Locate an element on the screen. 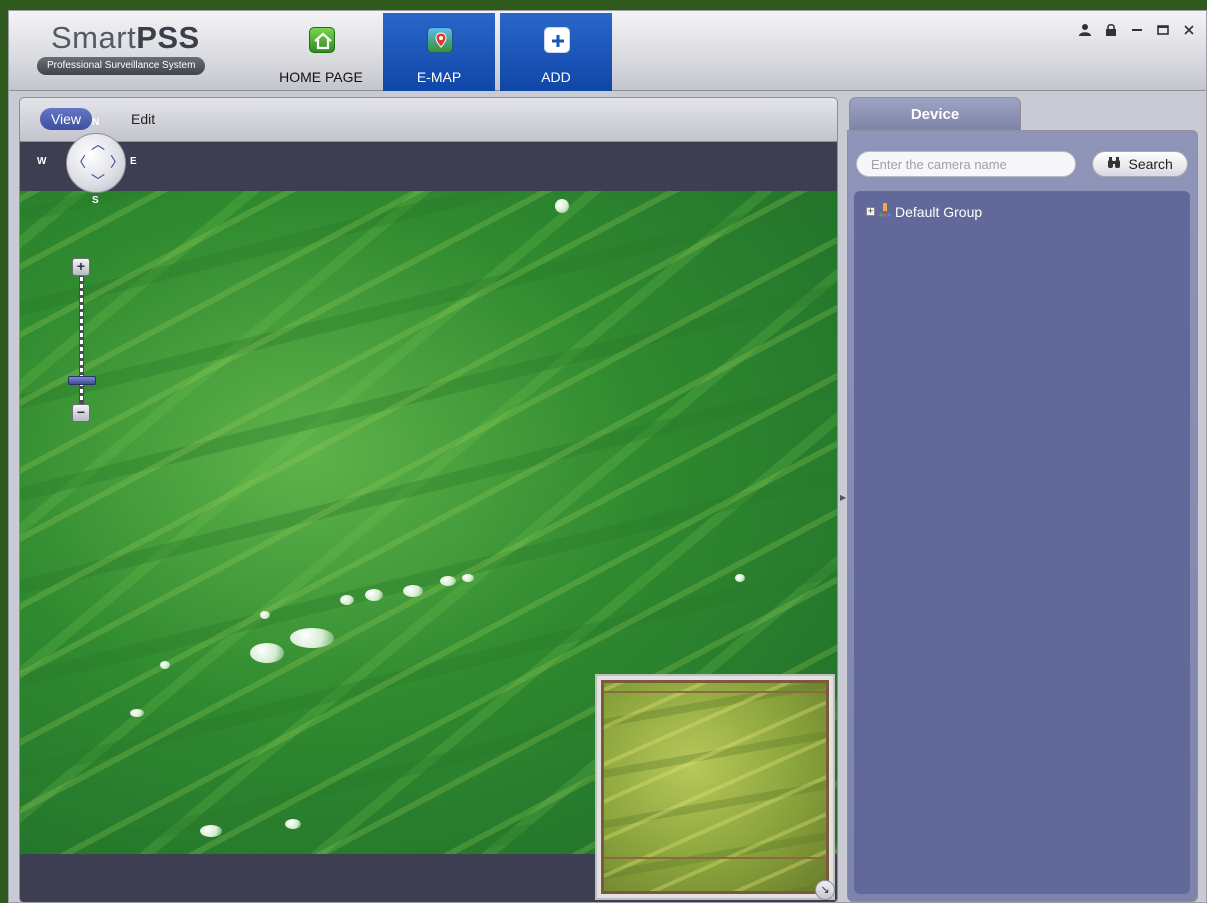  tab-device: Device is located at coordinates (935, 114).